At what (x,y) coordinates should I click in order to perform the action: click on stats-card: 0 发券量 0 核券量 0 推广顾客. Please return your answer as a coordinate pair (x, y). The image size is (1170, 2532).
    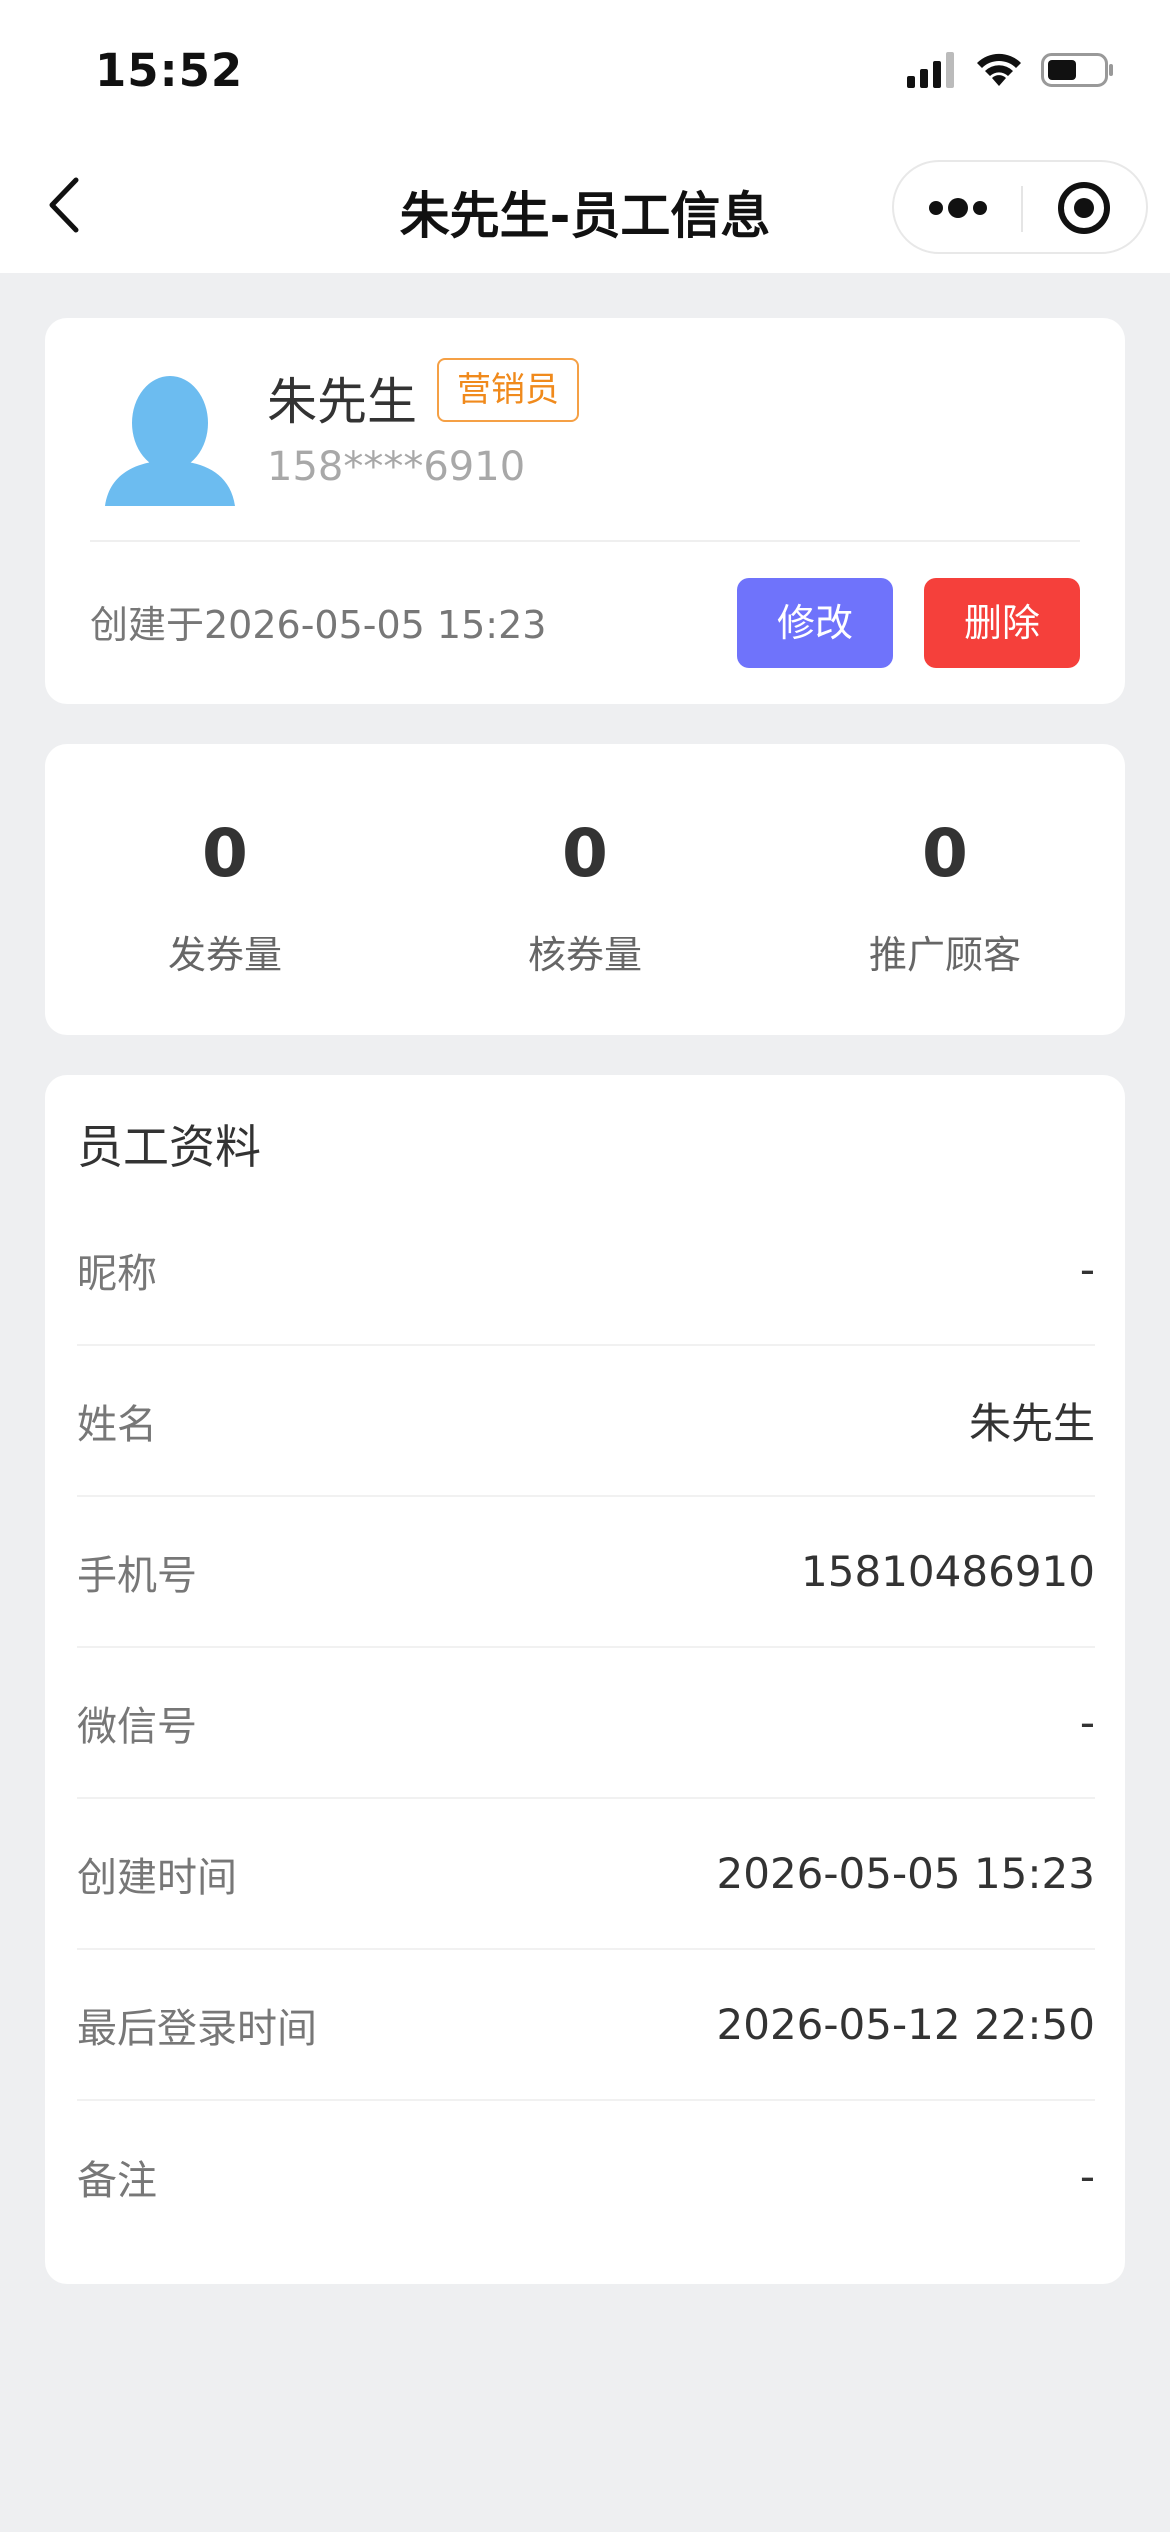
    Looking at the image, I should click on (585, 889).